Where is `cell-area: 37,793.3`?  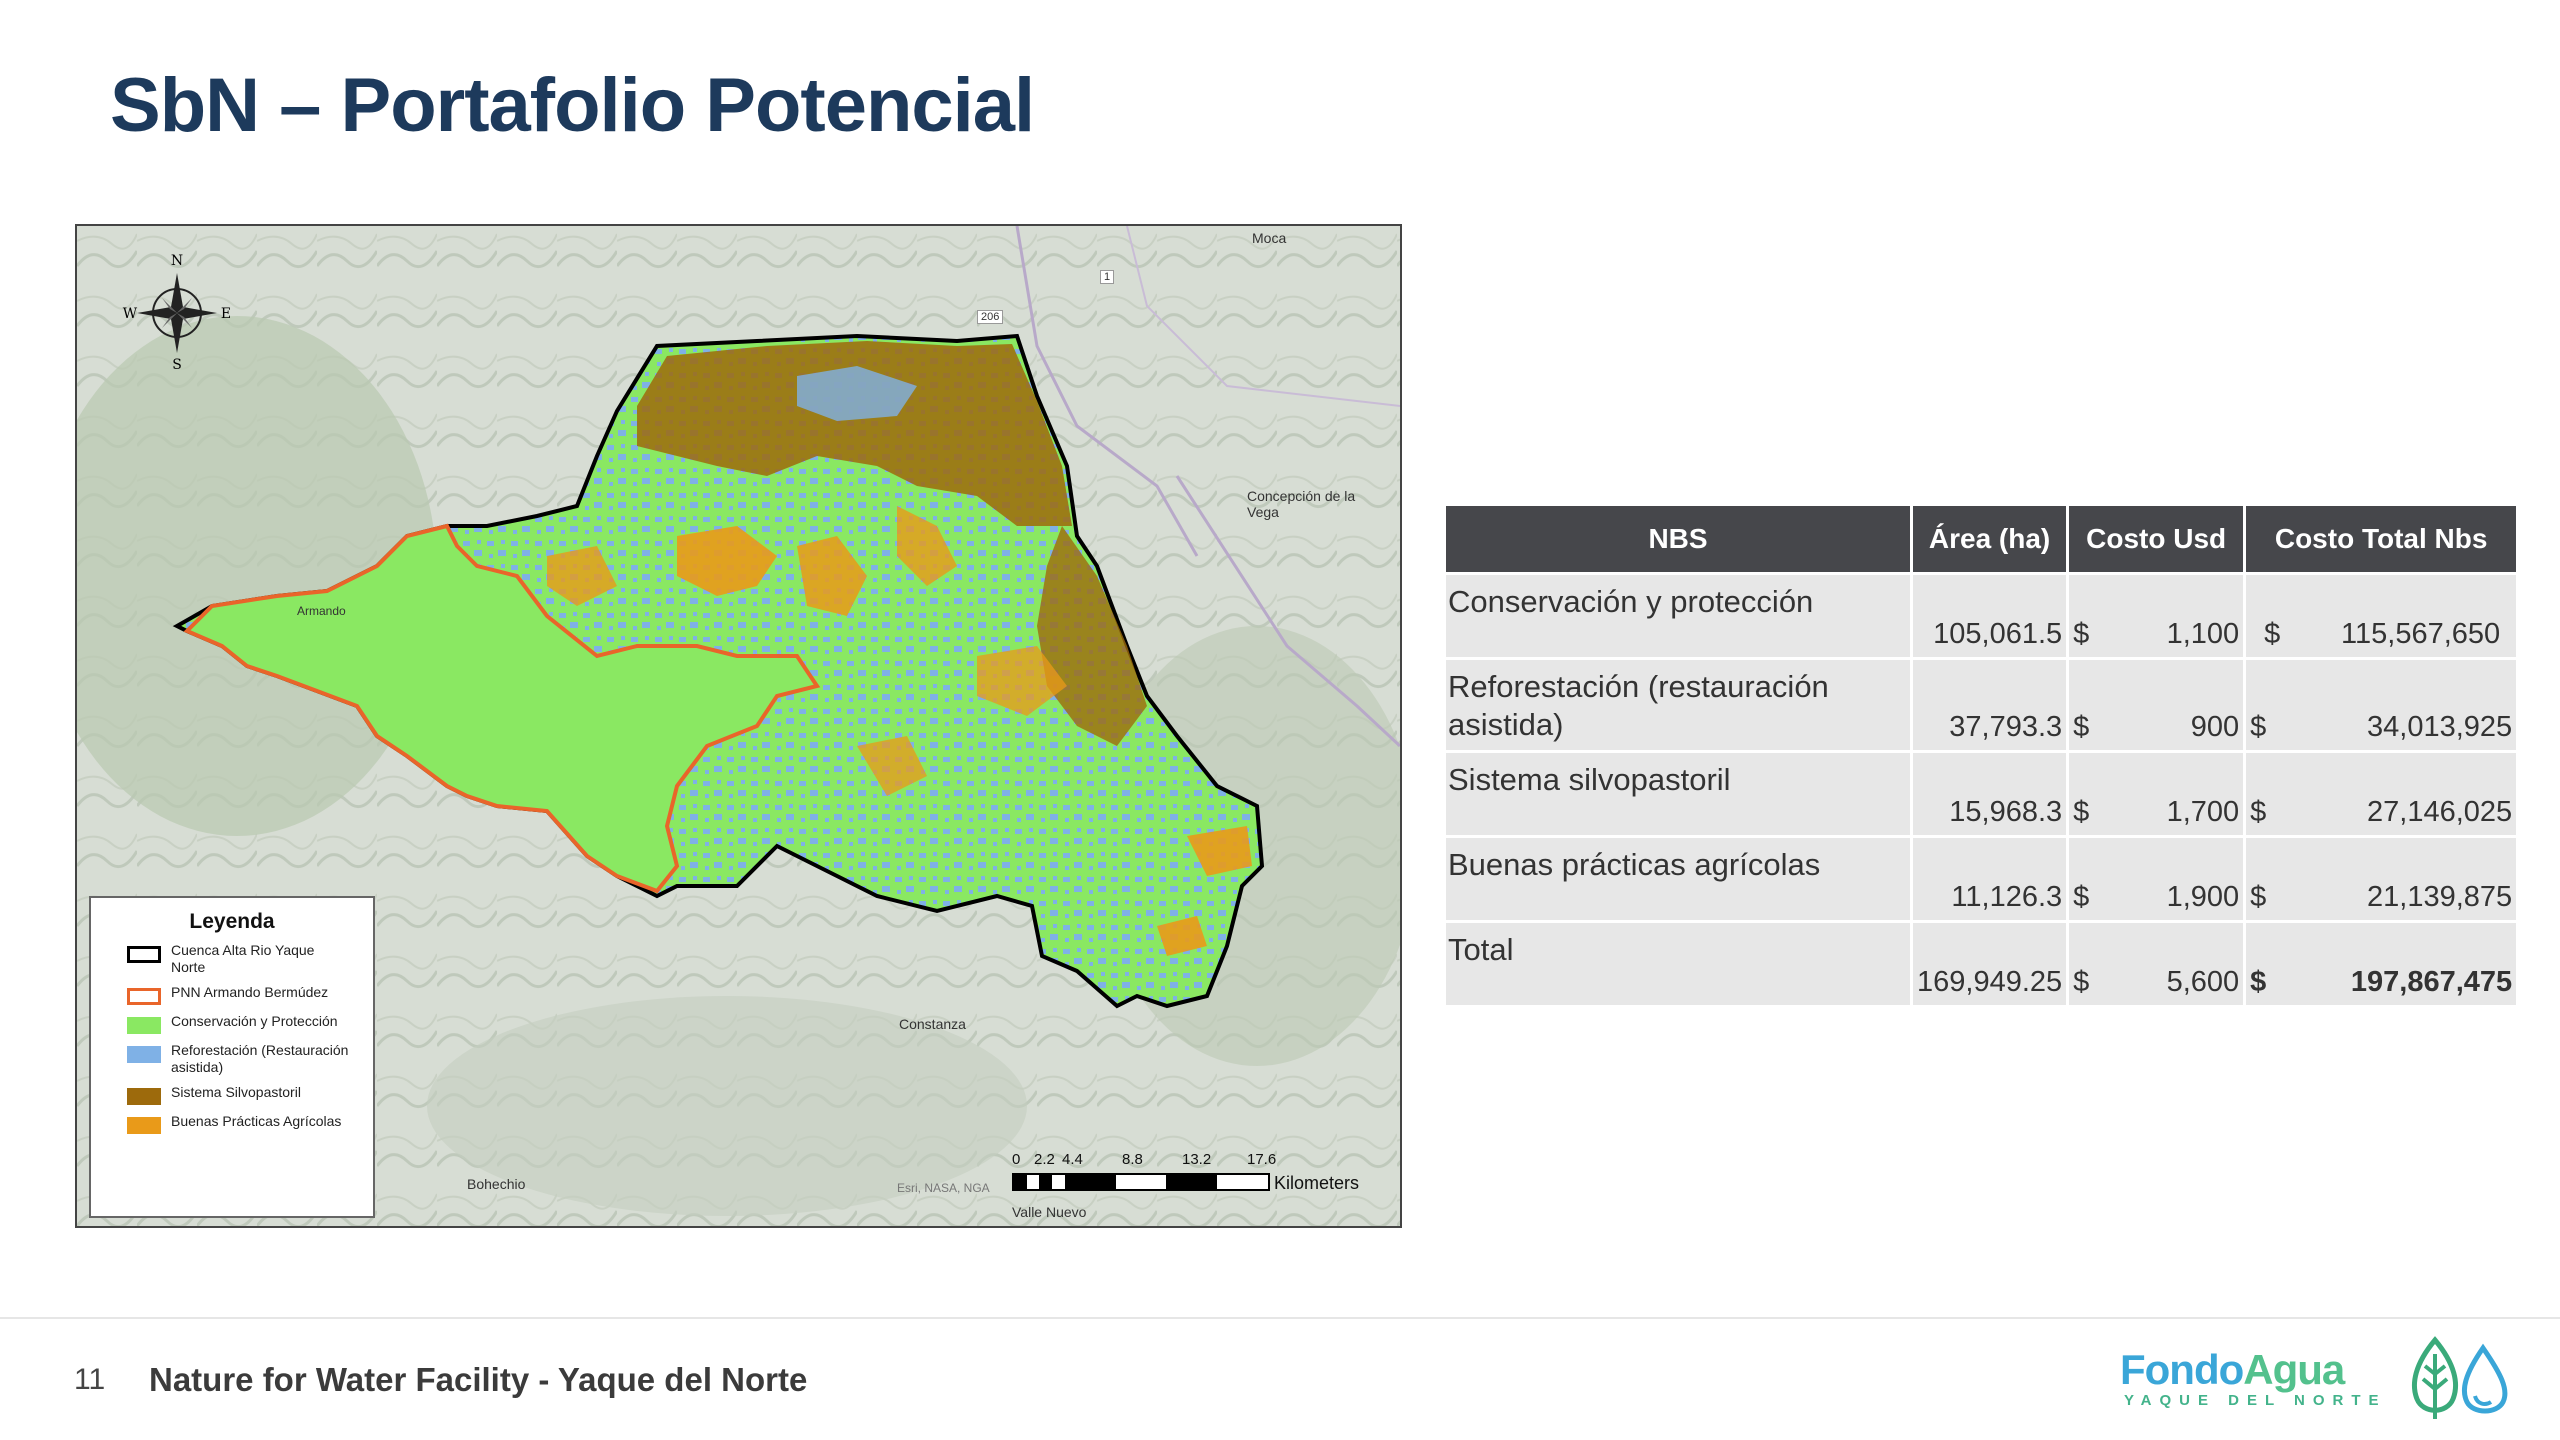
cell-area: 37,793.3 is located at coordinates (1990, 705).